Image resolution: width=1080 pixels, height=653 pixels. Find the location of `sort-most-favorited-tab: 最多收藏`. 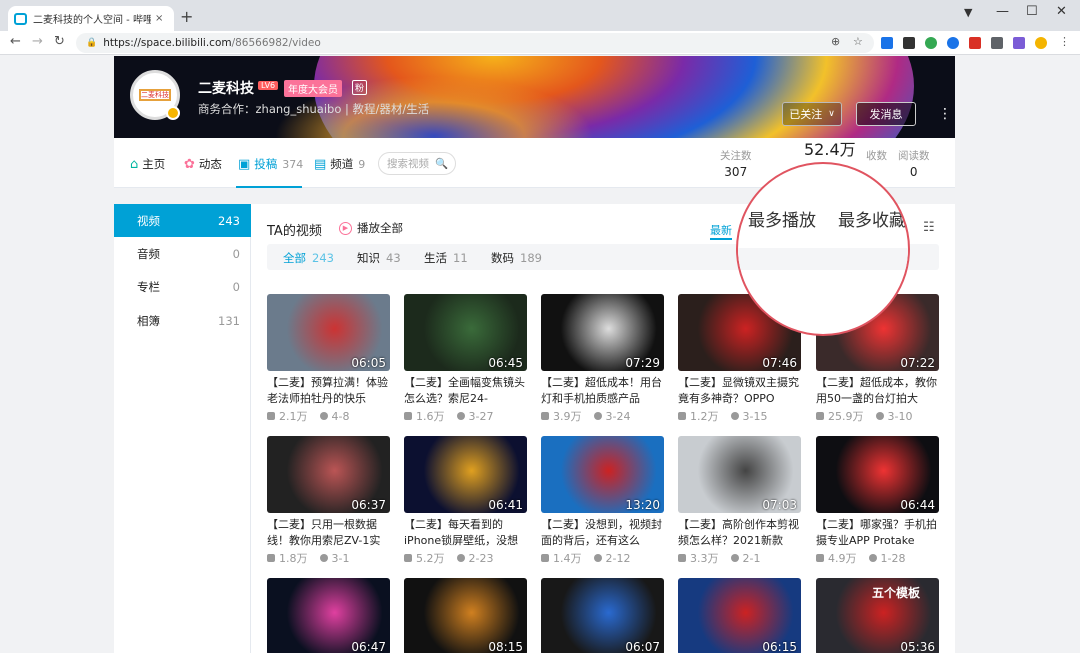

sort-most-favorited-tab: 最多收藏 is located at coordinates (872, 218).